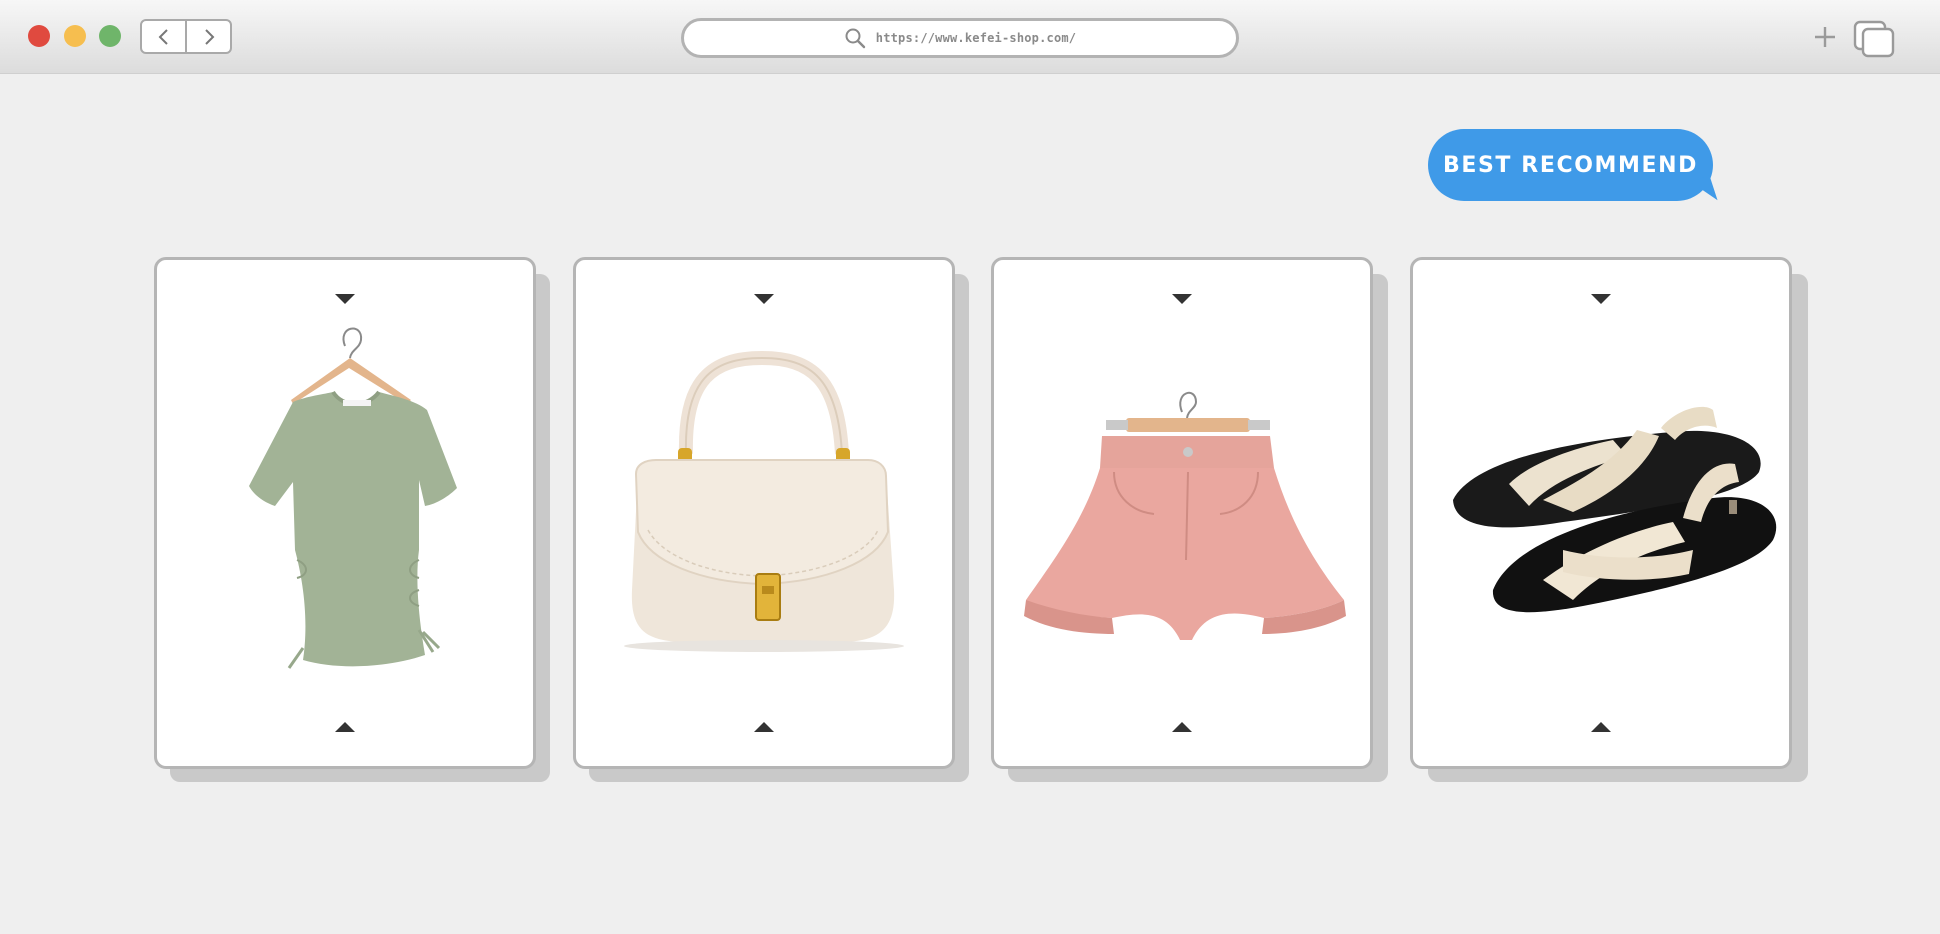 This screenshot has width=1940, height=934. I want to click on sandals-image, so click(1615, 509).